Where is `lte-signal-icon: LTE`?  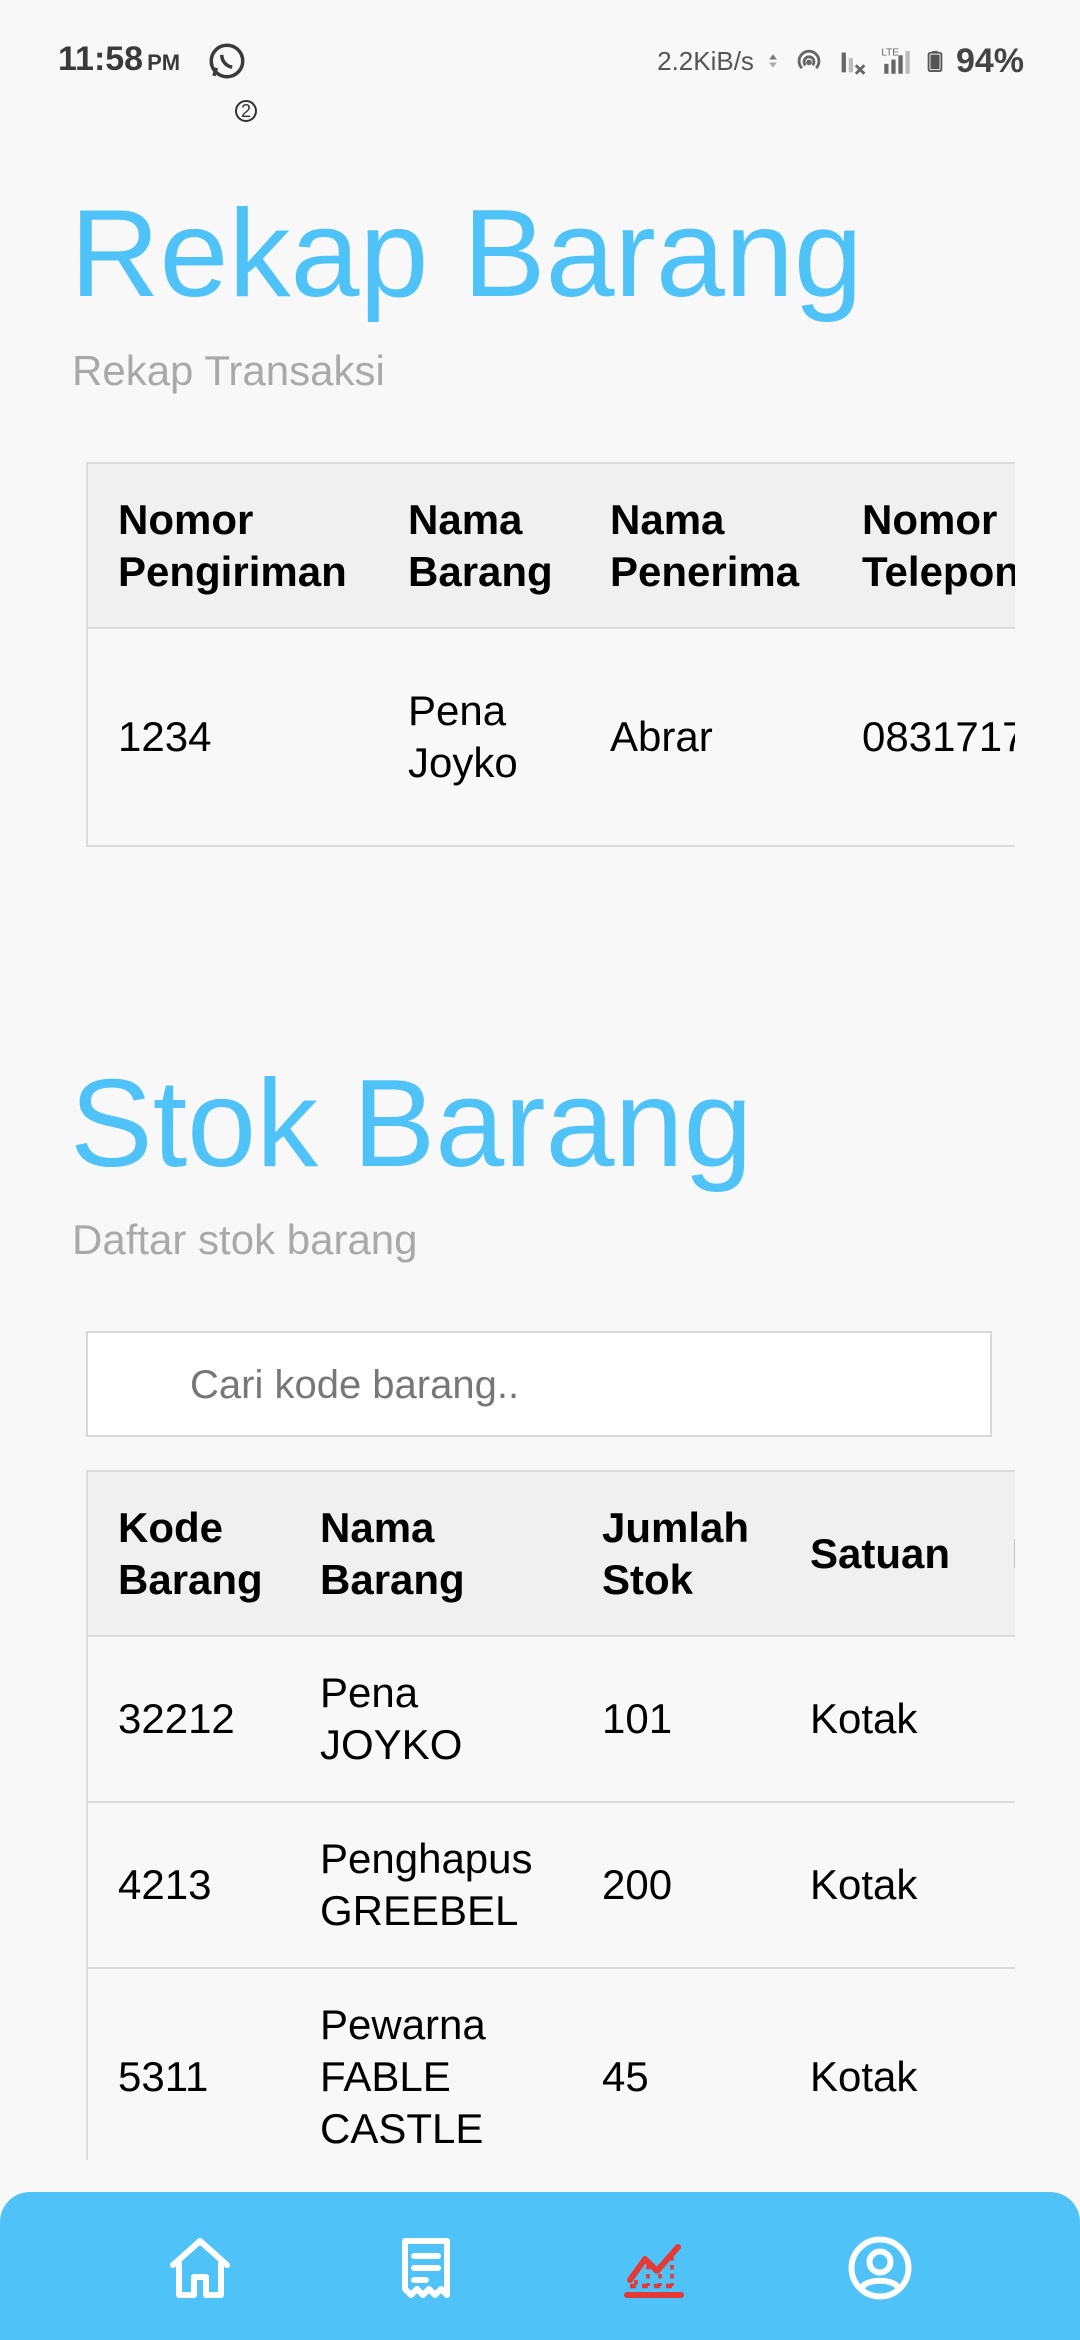 lte-signal-icon: LTE is located at coordinates (895, 60).